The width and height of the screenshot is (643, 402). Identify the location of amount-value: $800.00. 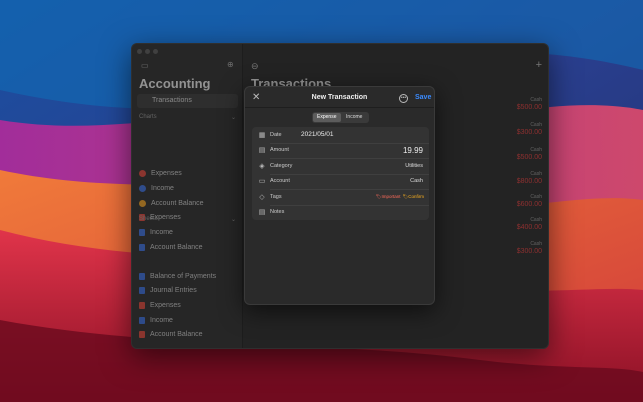
(529, 181).